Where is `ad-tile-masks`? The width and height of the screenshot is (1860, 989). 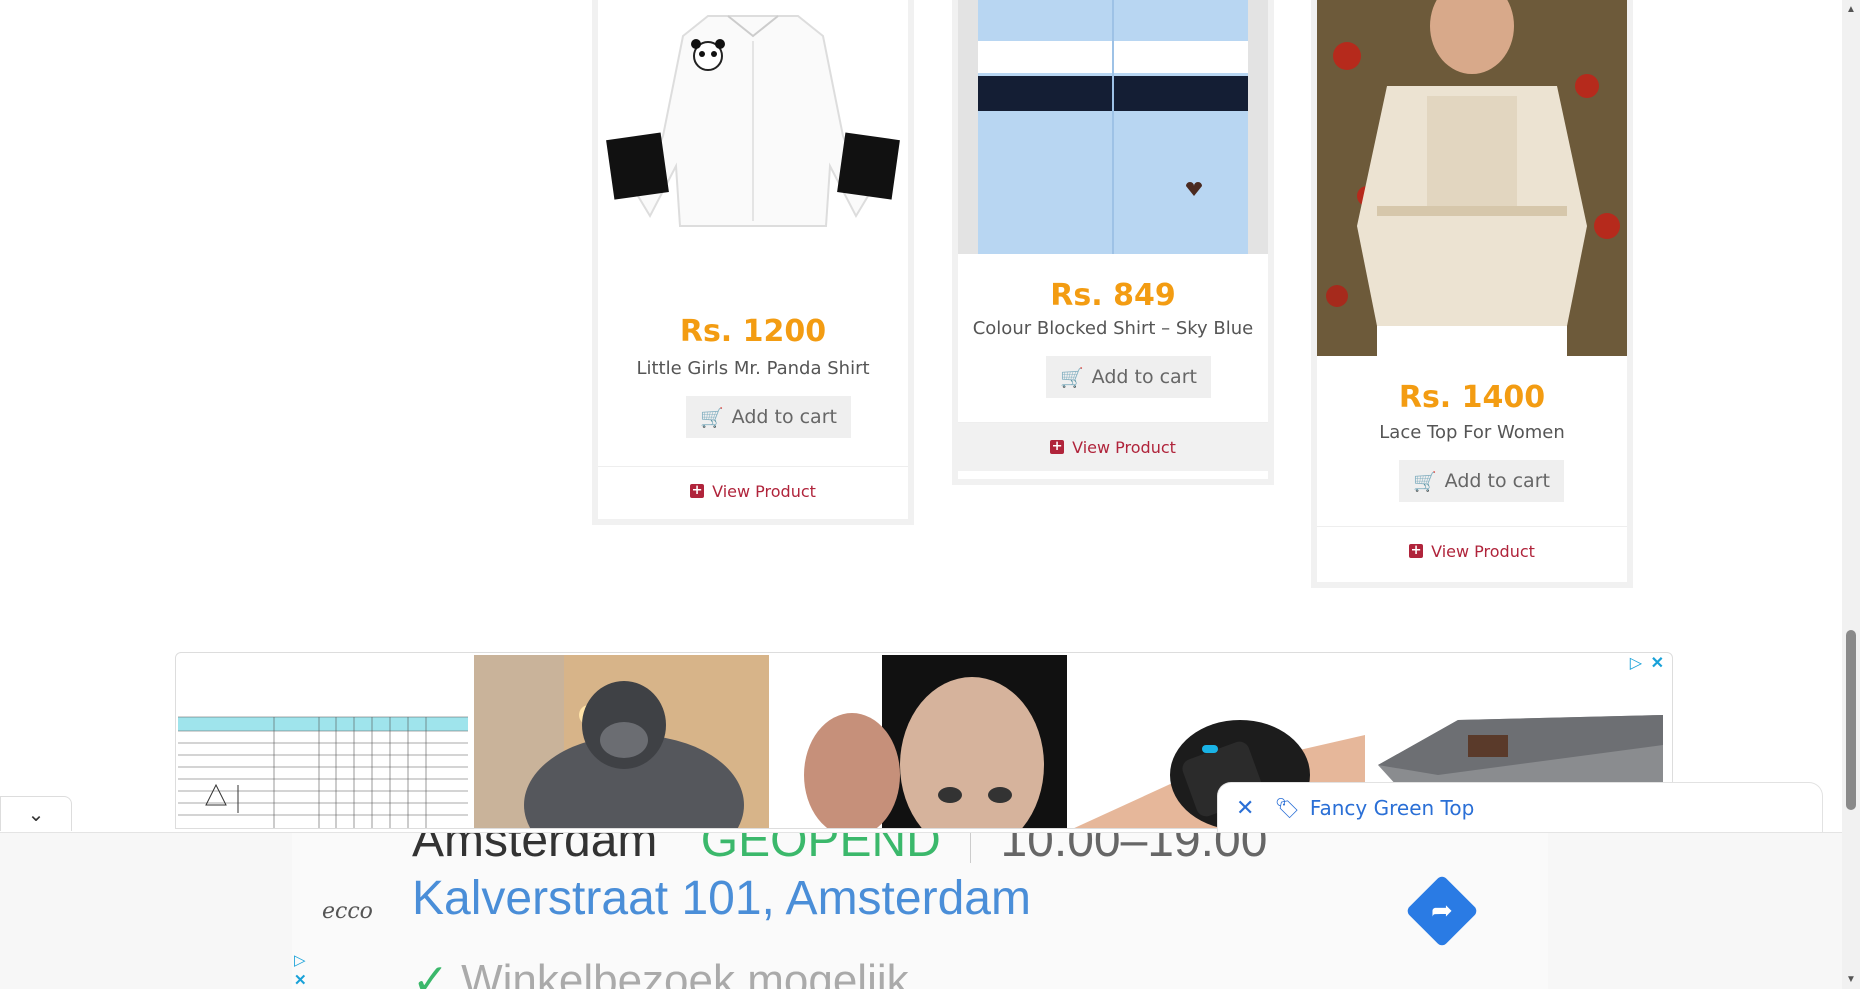 ad-tile-masks is located at coordinates (919, 741).